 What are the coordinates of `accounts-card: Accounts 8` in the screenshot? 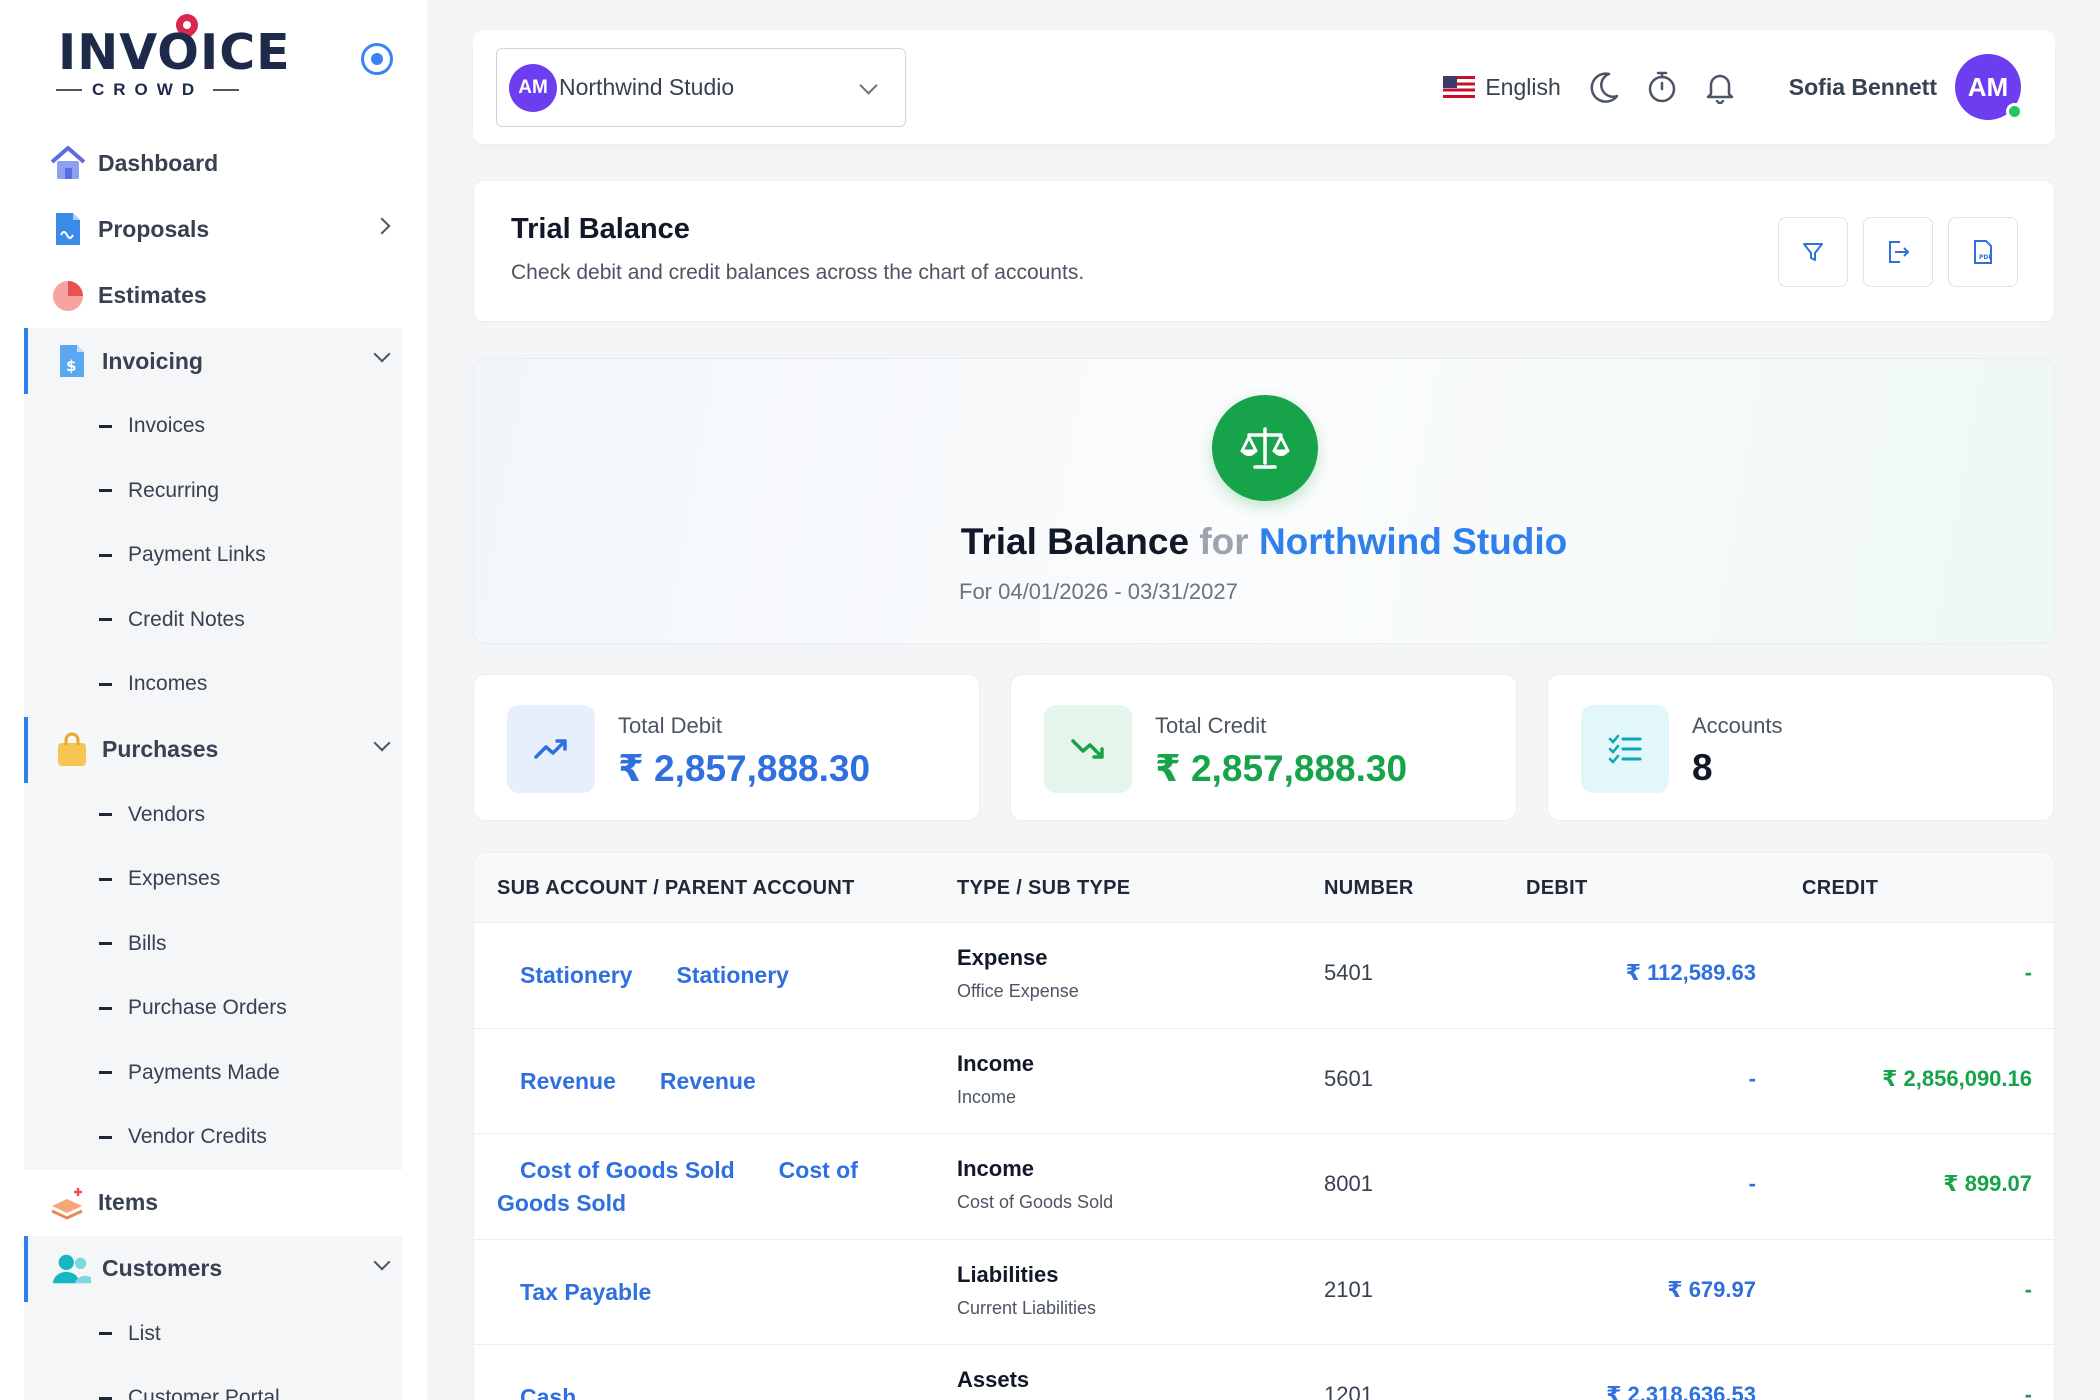 It's located at (1800, 747).